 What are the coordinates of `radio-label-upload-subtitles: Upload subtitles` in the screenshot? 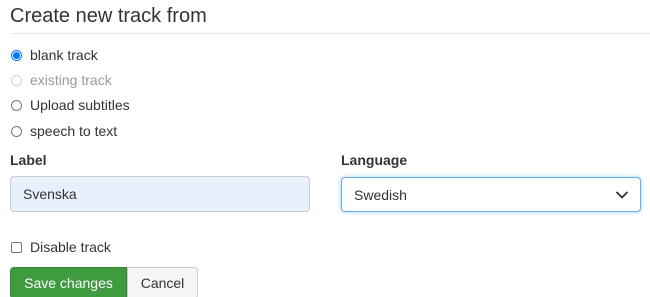 It's located at (80, 105).